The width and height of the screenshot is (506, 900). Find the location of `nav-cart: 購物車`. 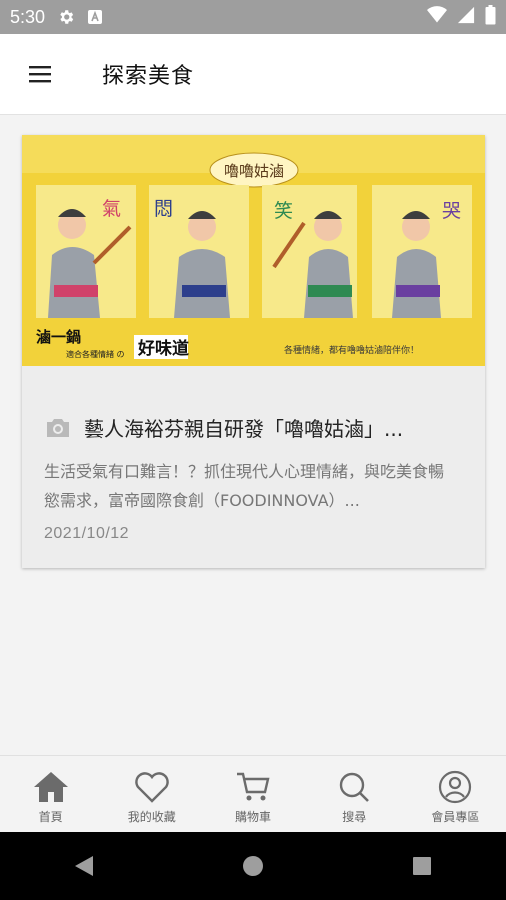

nav-cart: 購物車 is located at coordinates (252, 794).